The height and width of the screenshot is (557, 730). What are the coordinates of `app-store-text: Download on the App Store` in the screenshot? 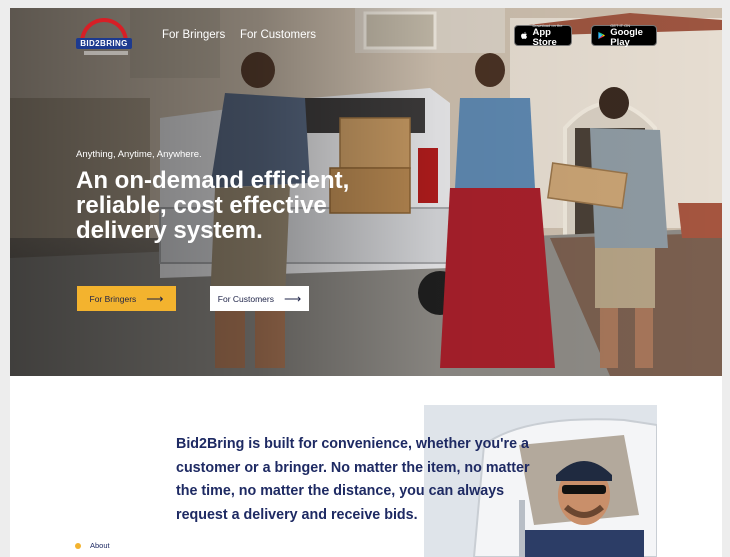 It's located at (548, 35).